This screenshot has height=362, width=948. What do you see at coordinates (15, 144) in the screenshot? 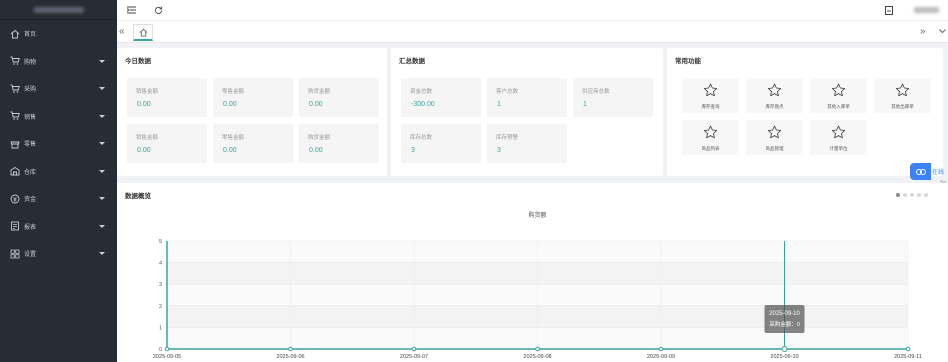
I see `shop-icon` at bounding box center [15, 144].